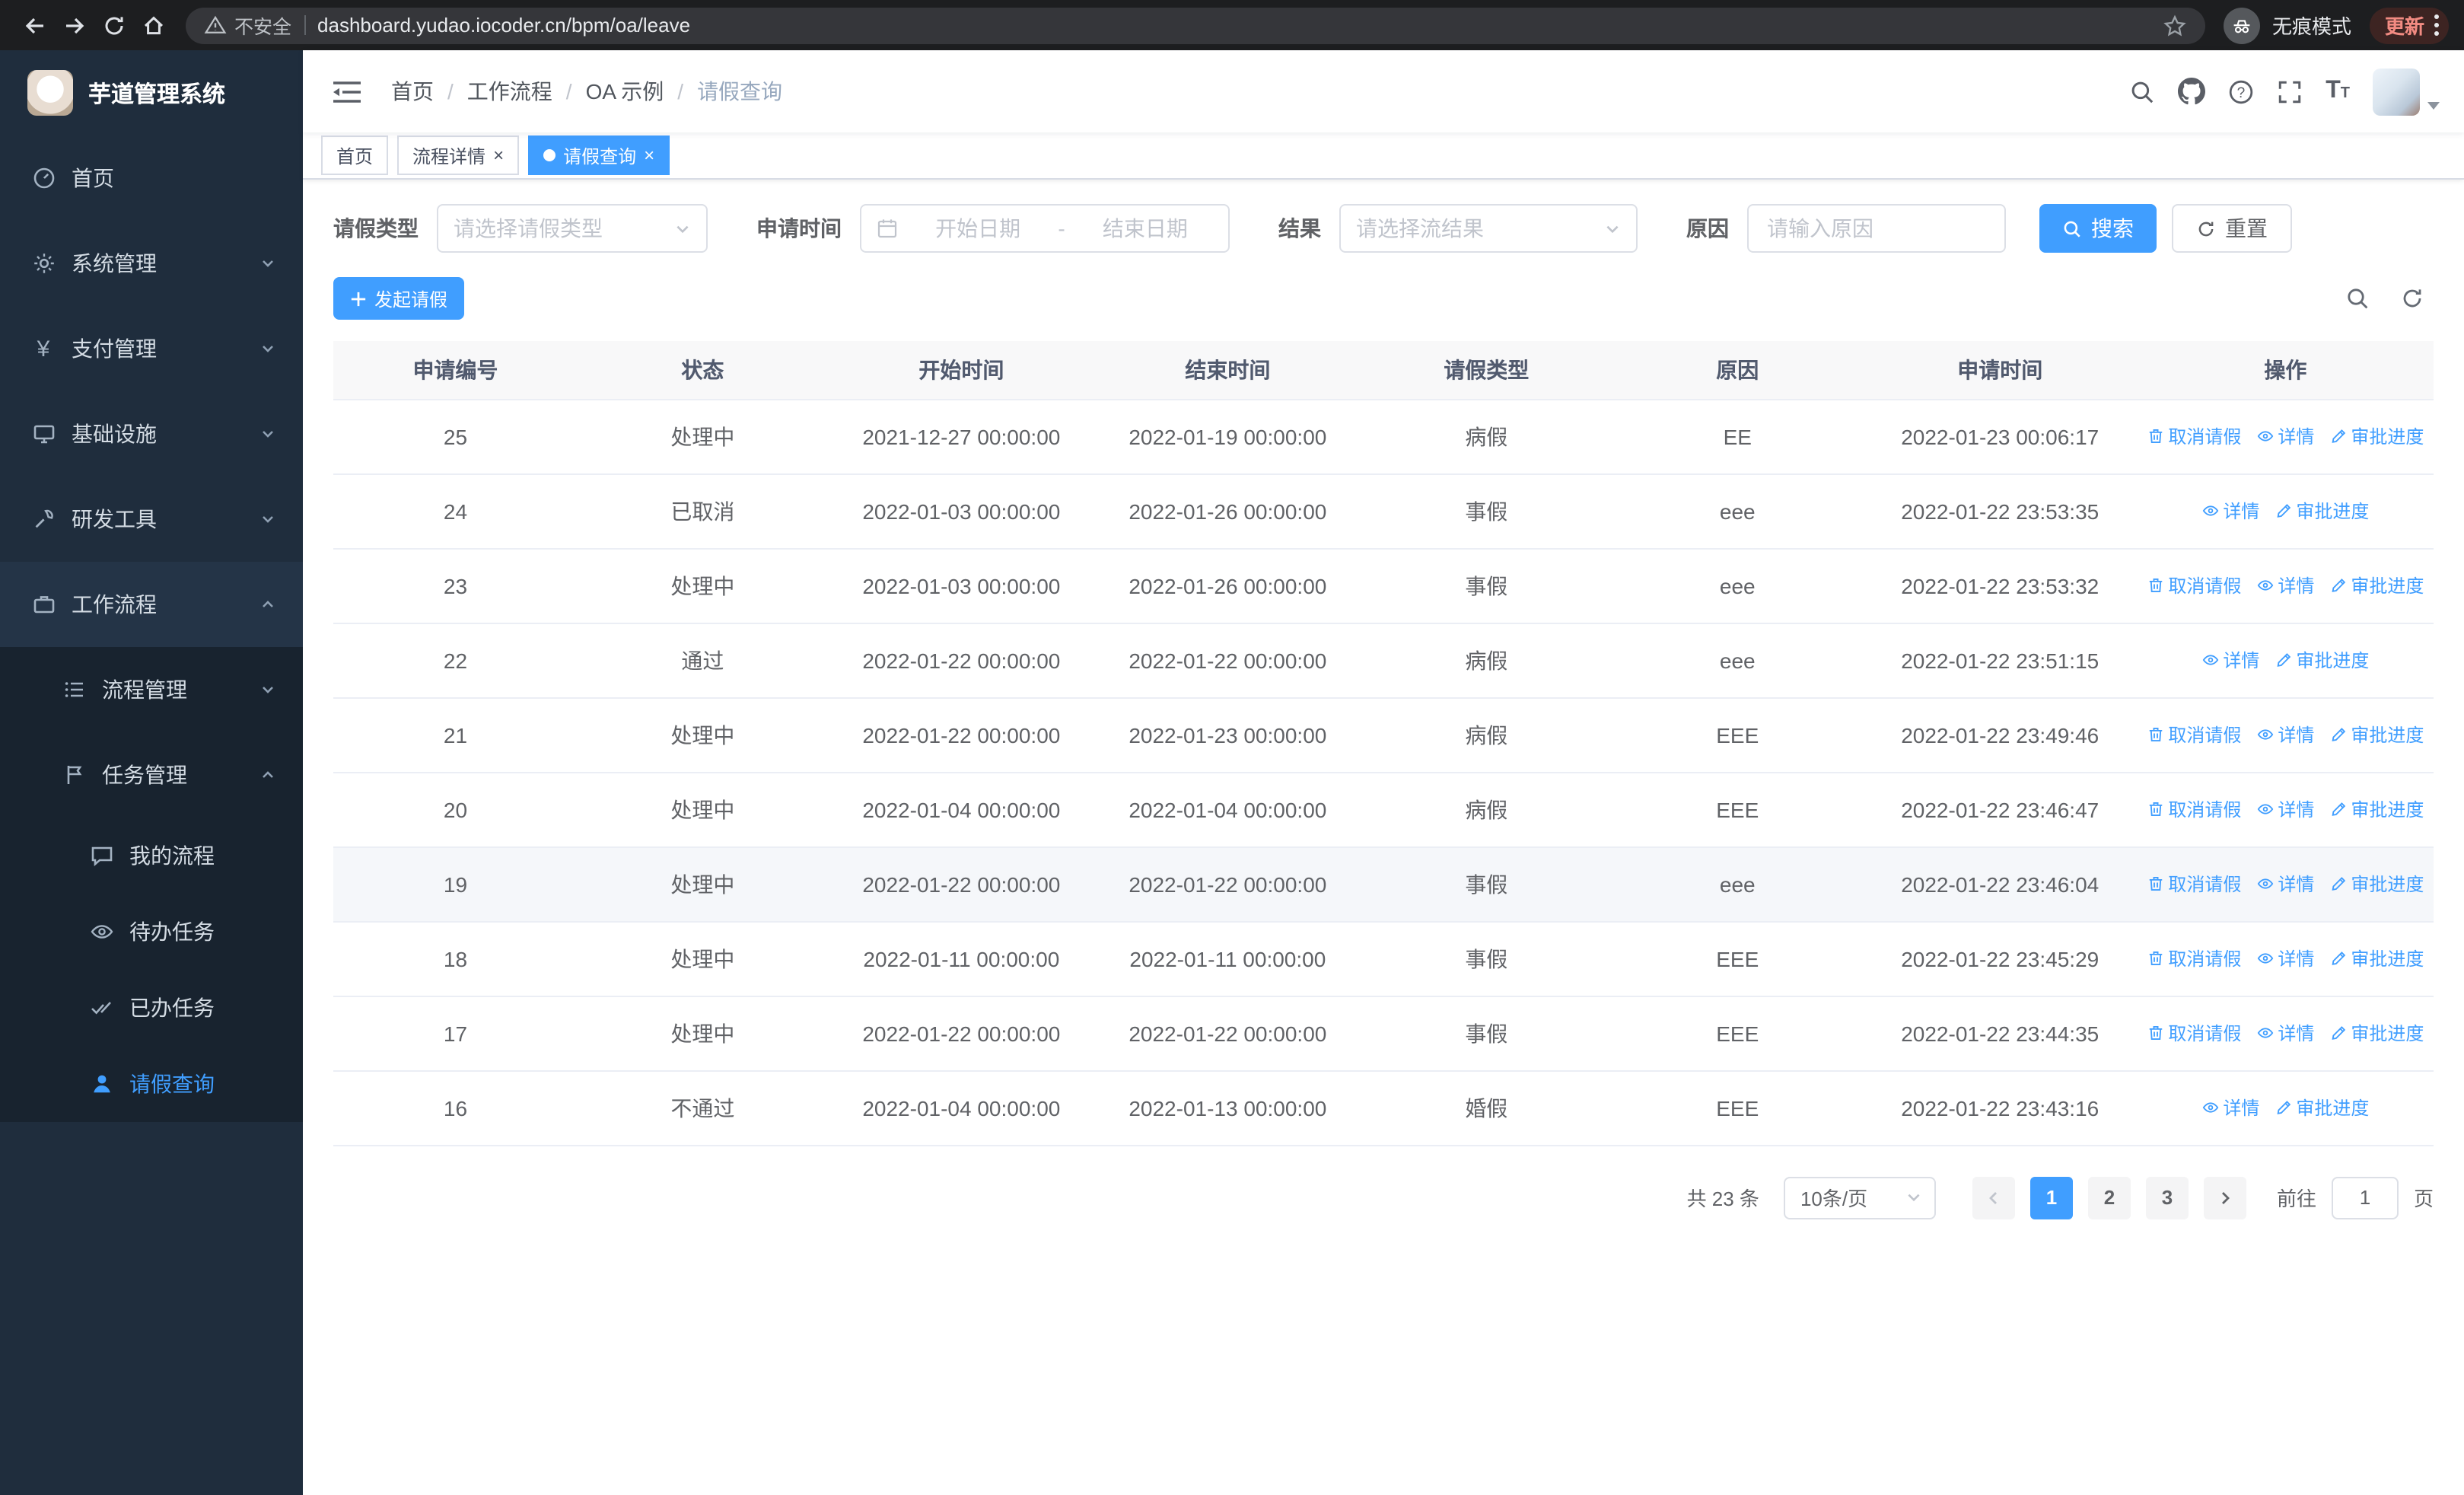 This screenshot has height=1495, width=2464. I want to click on fullscreen-icon, so click(2290, 91).